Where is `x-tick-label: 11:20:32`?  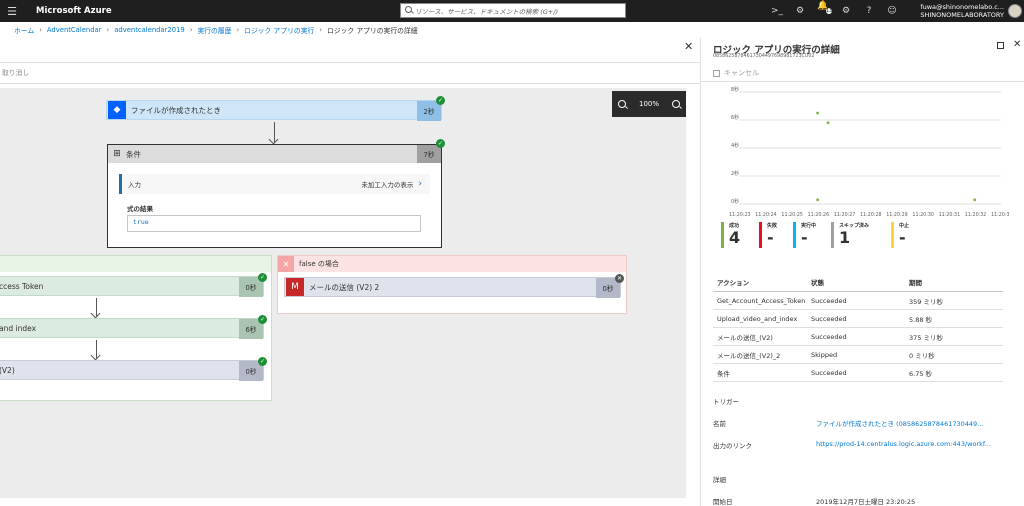 x-tick-label: 11:20:32 is located at coordinates (976, 215).